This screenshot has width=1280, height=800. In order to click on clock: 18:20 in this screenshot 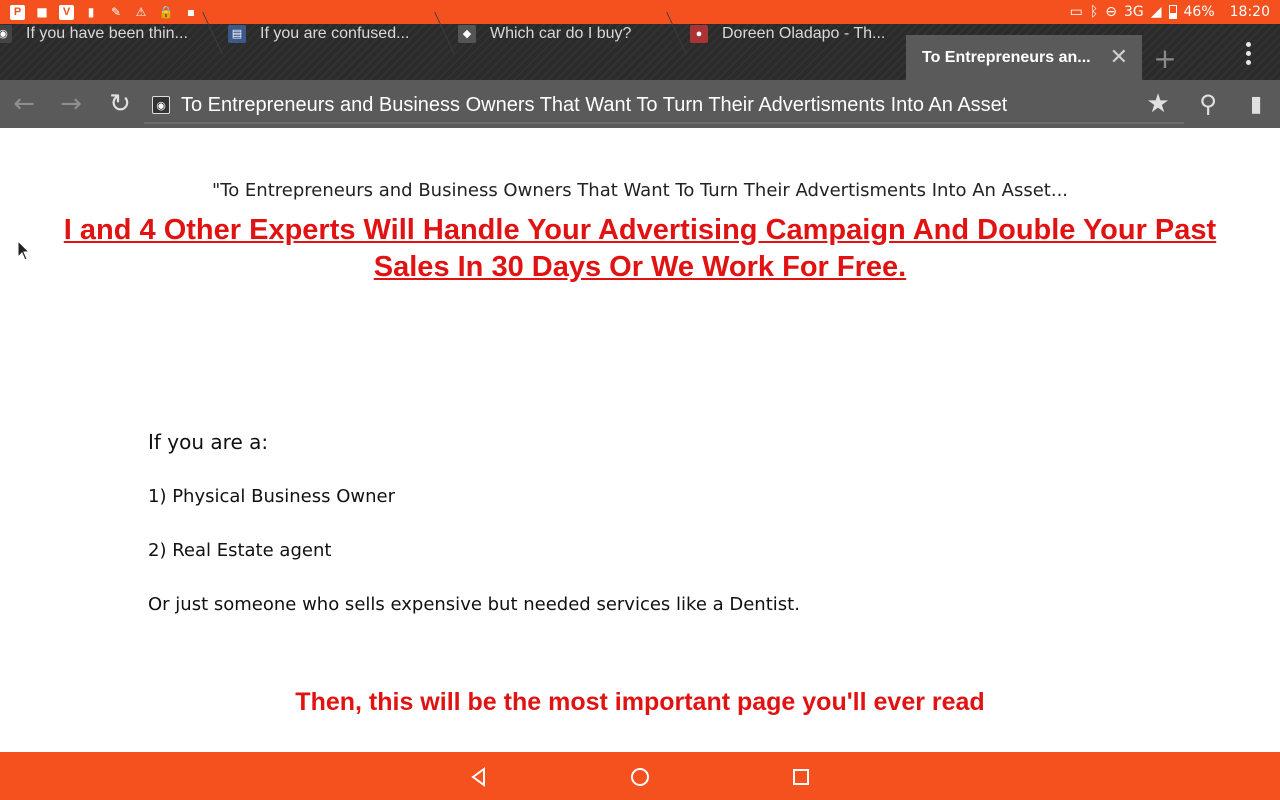, I will do `click(1249, 12)`.